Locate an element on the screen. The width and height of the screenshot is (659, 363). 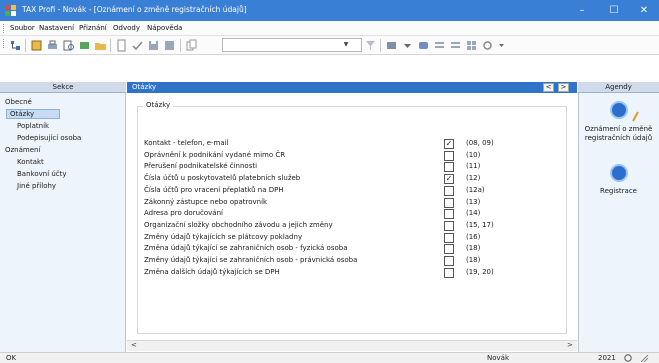
check-icon is located at coordinates (137, 45).